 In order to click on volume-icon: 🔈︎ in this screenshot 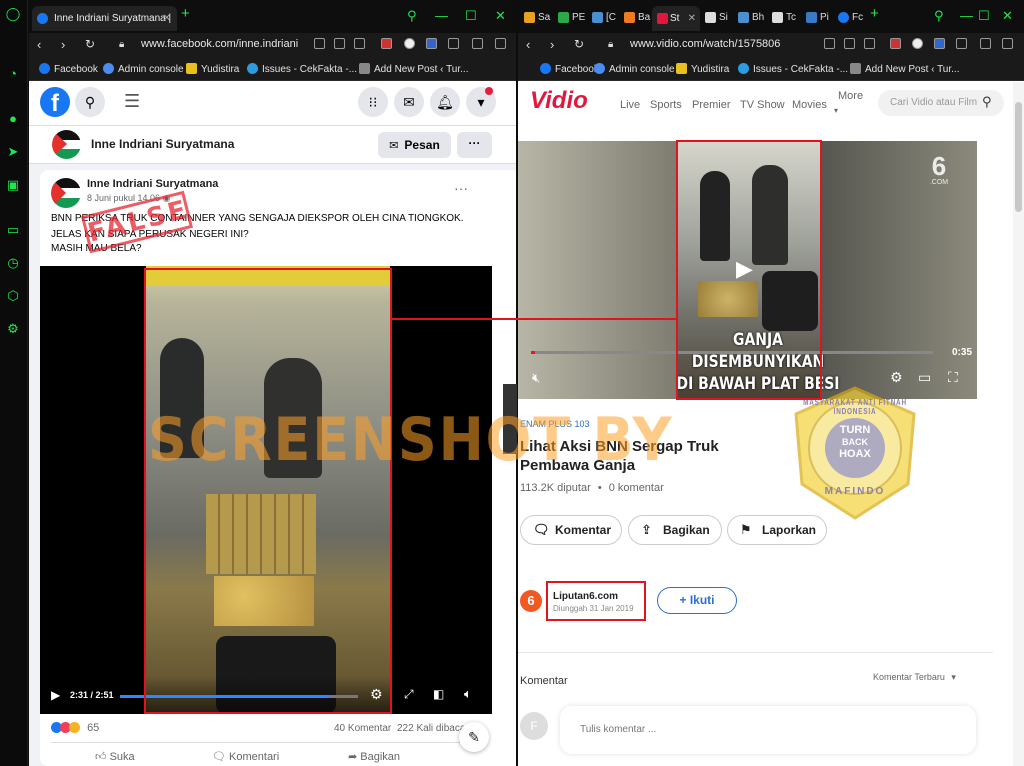, I will do `click(468, 694)`.